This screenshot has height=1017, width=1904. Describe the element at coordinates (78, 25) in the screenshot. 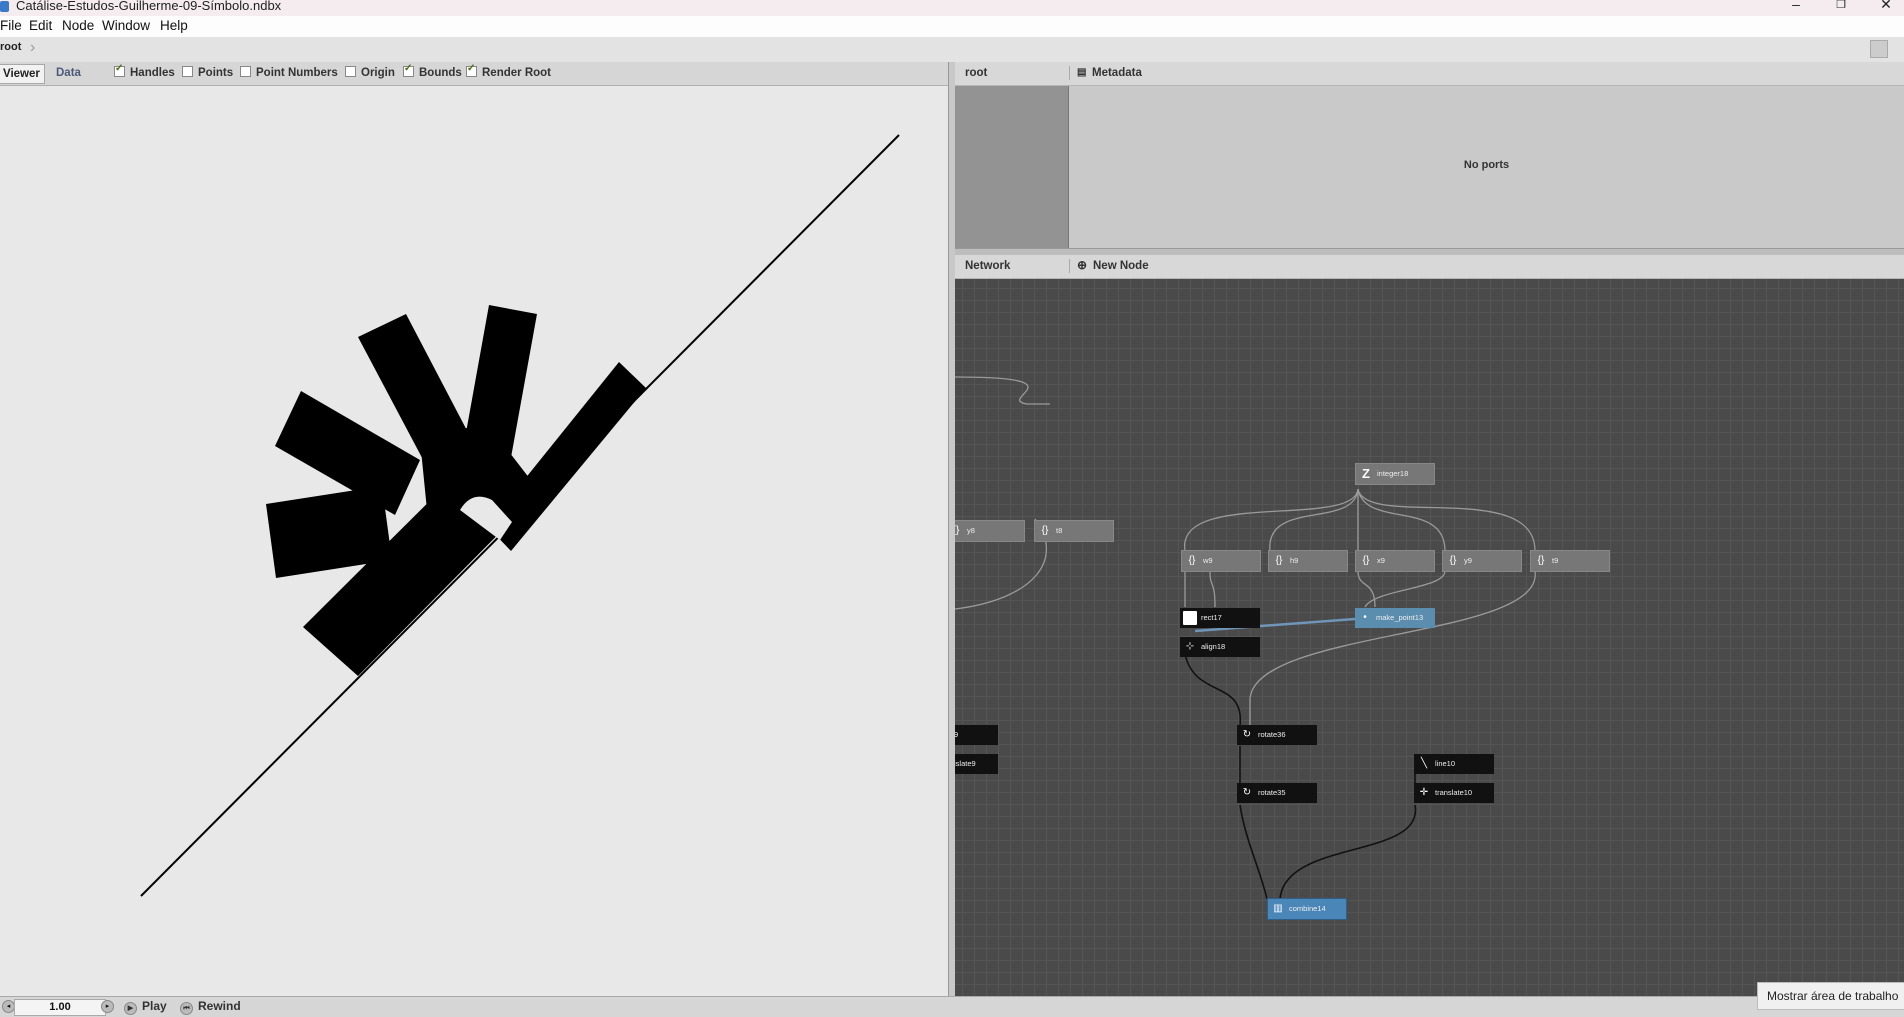

I see `menu-node: Node` at that location.